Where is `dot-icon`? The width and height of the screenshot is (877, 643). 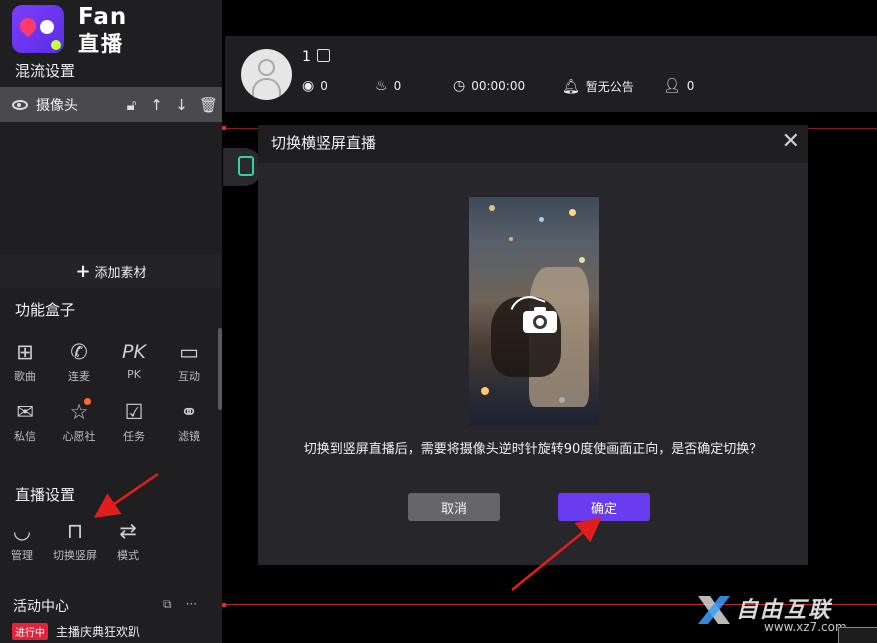
dot-icon is located at coordinates (47, 27).